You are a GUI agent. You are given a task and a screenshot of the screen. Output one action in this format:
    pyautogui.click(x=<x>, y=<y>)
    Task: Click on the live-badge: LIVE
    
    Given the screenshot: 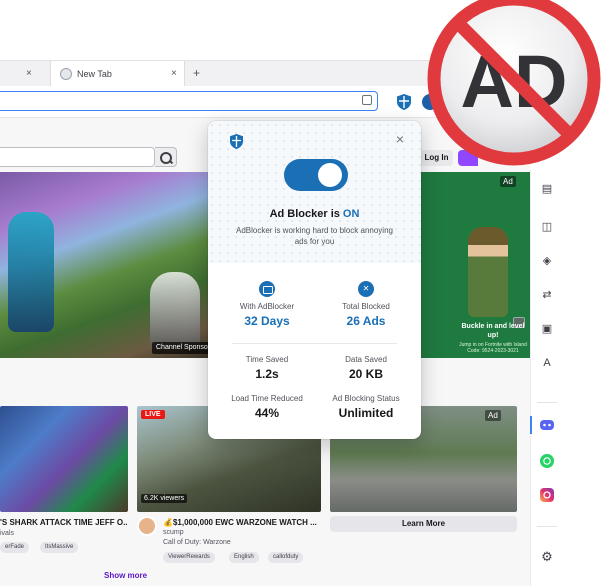 What is the action you would take?
    pyautogui.click(x=153, y=414)
    